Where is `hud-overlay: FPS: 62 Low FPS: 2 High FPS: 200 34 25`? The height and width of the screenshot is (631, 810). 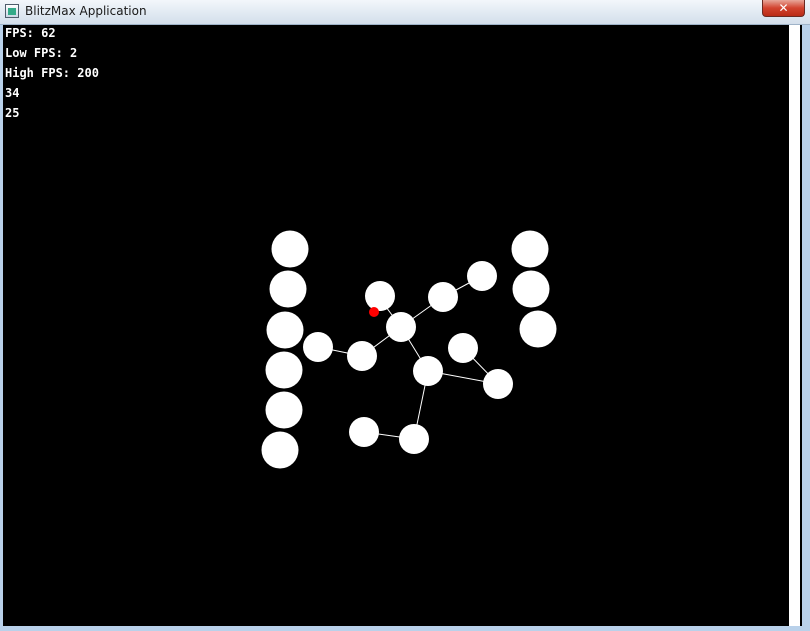
hud-overlay: FPS: 62 Low FPS: 2 High FPS: 200 34 25 is located at coordinates (52, 75).